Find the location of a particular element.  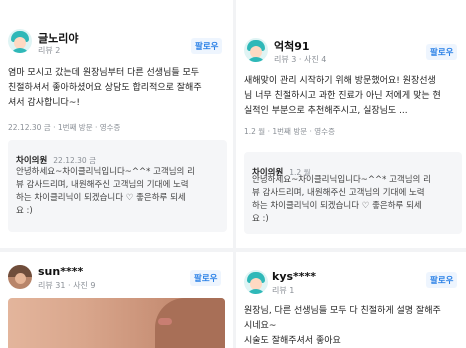

reply-date: 22.12.30 금 is located at coordinates (74, 160).